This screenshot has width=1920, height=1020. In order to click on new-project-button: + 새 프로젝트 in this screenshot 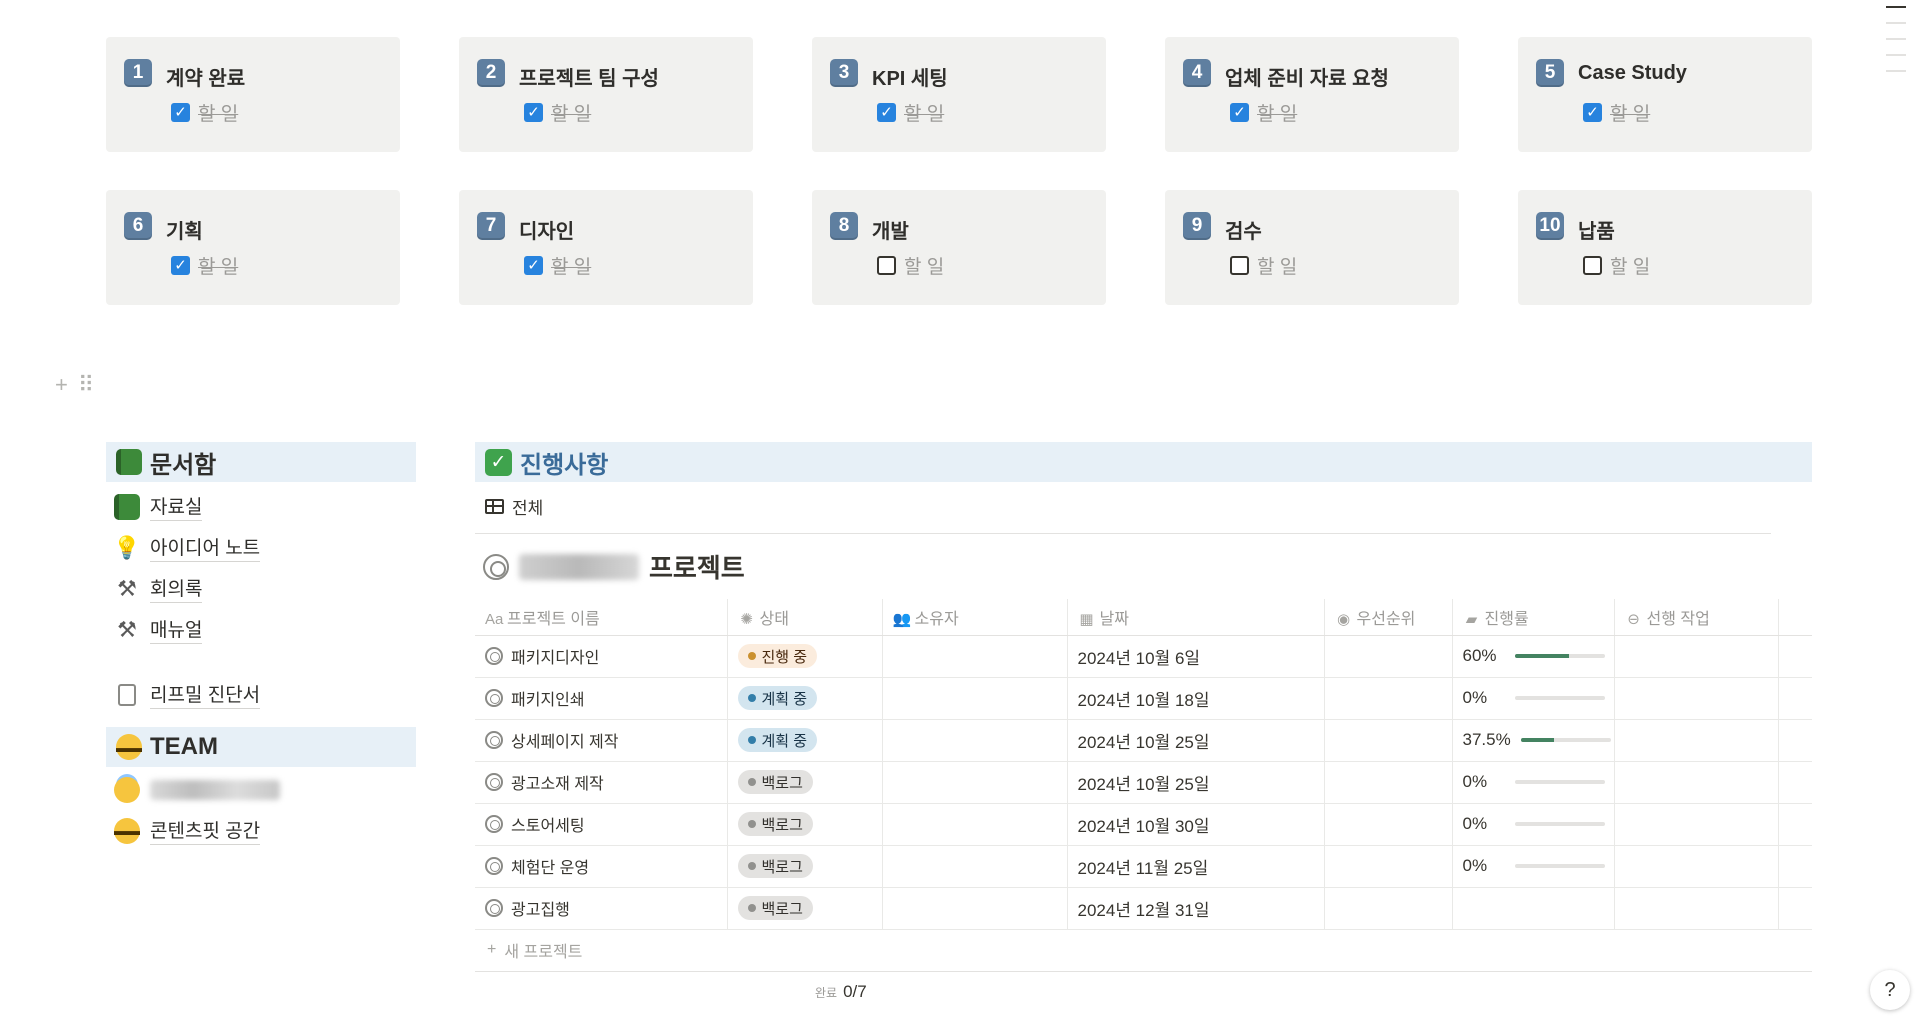, I will do `click(1143, 951)`.